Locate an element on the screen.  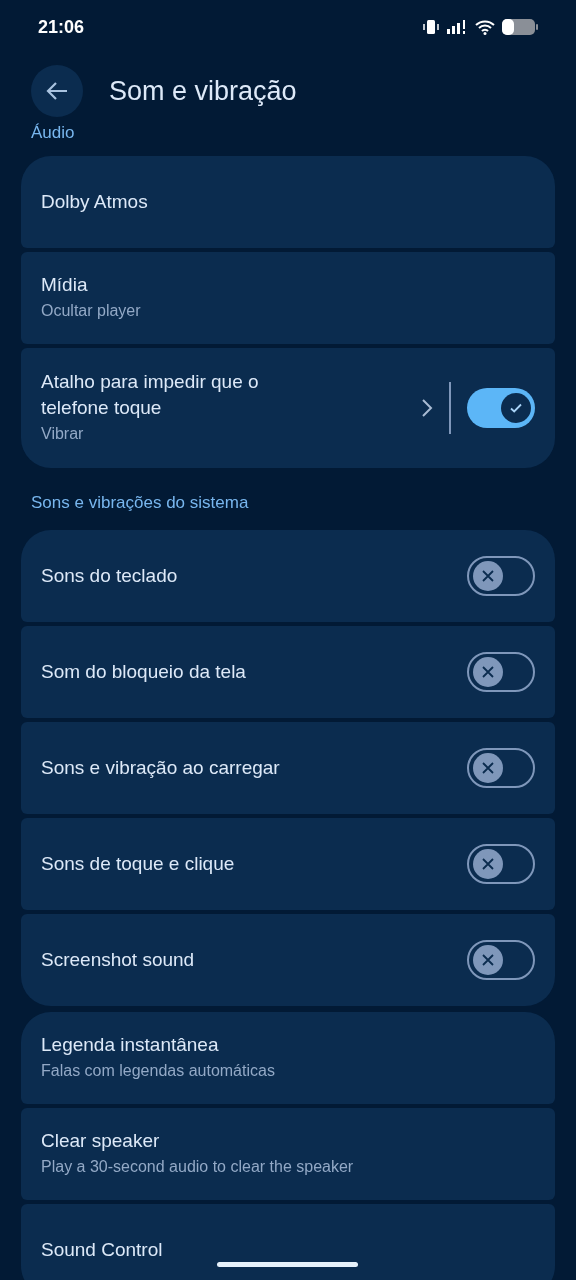
row-title: Som do bloqueio da tela is located at coordinates (144, 672).